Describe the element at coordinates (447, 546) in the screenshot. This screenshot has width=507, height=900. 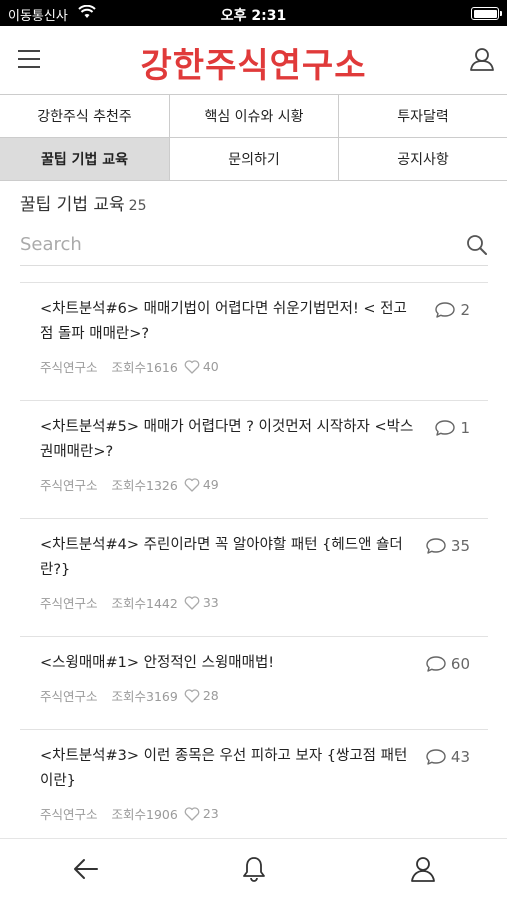
I see `post-comments: 35` at that location.